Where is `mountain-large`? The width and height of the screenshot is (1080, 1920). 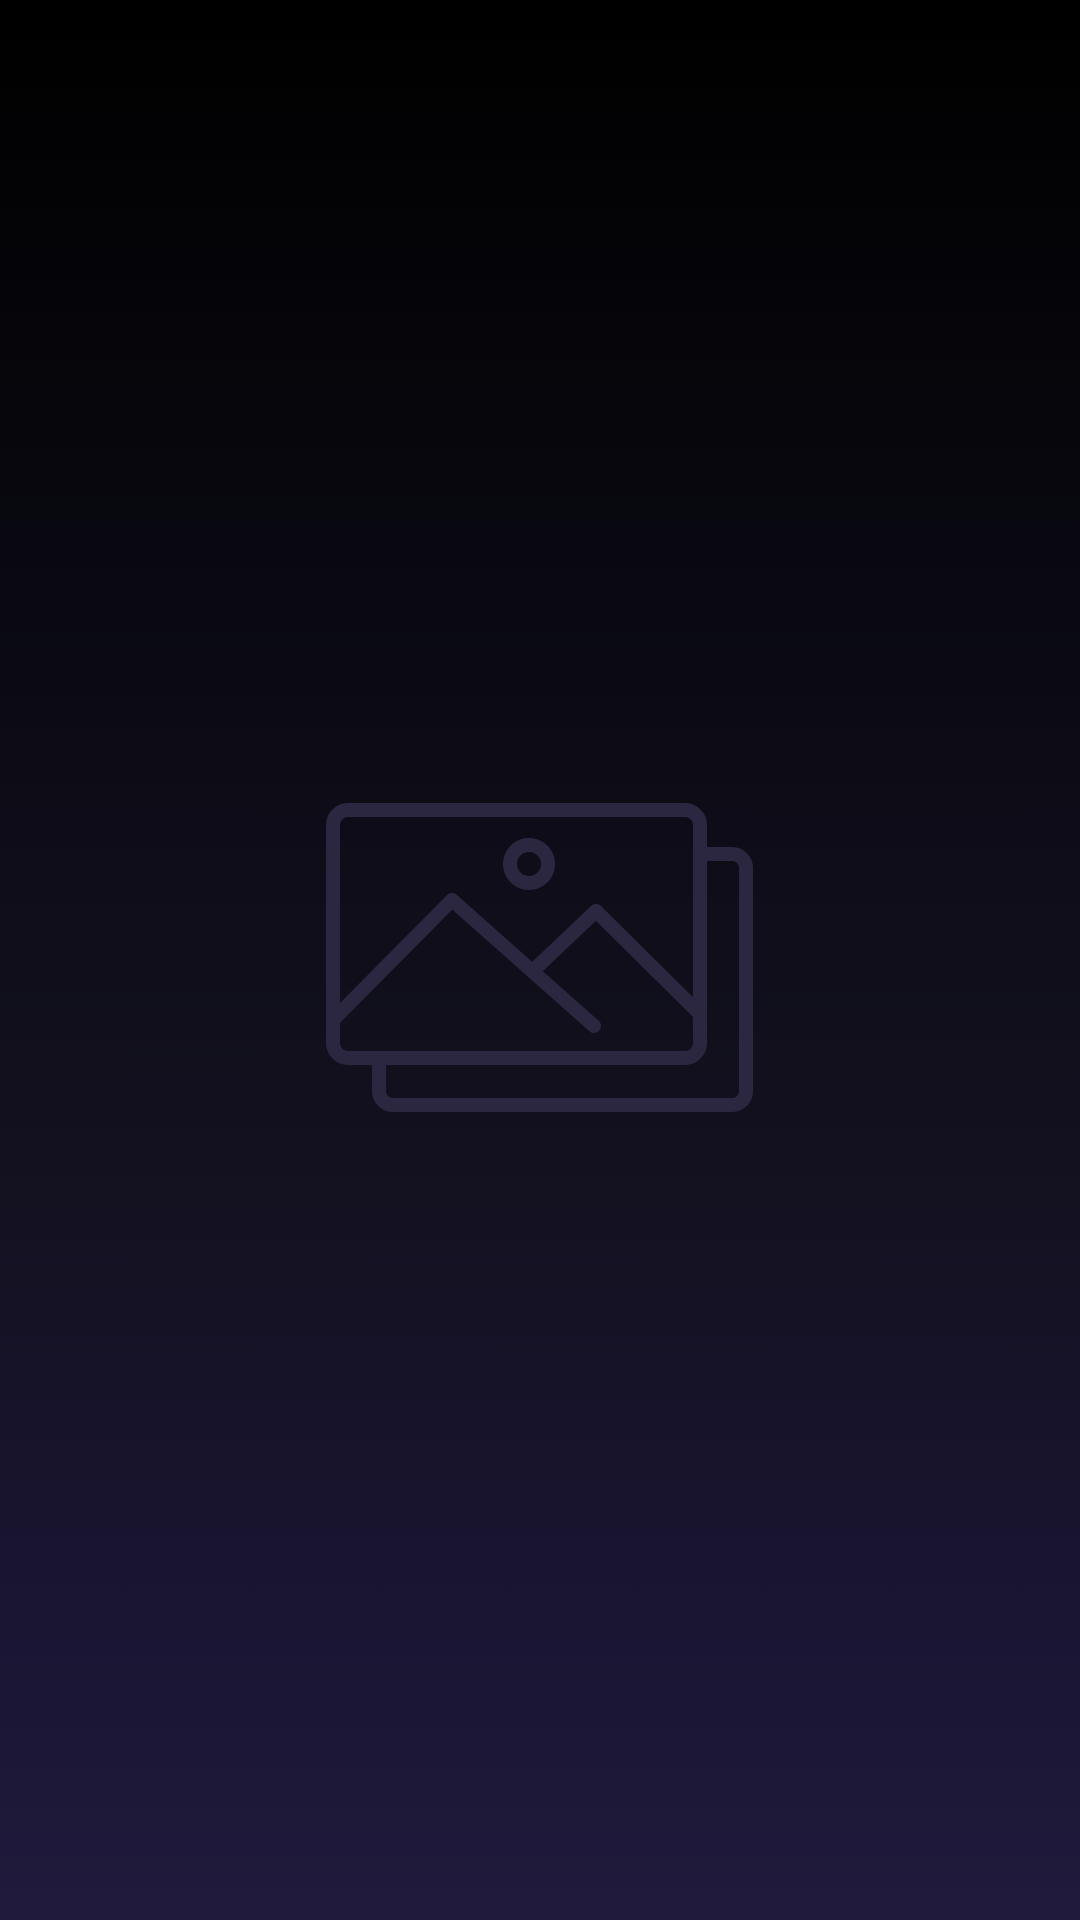
mountain-large is located at coordinates (463, 963).